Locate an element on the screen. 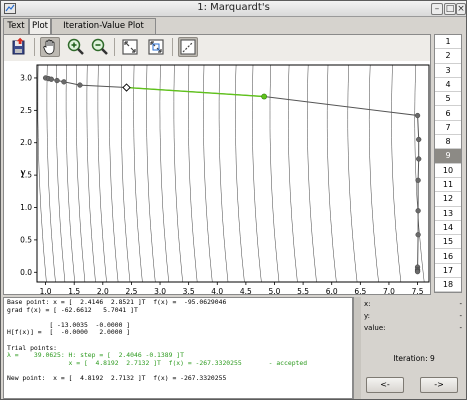 This screenshot has width=467, height=400. iteration-list-item: 16 is located at coordinates (448, 257).